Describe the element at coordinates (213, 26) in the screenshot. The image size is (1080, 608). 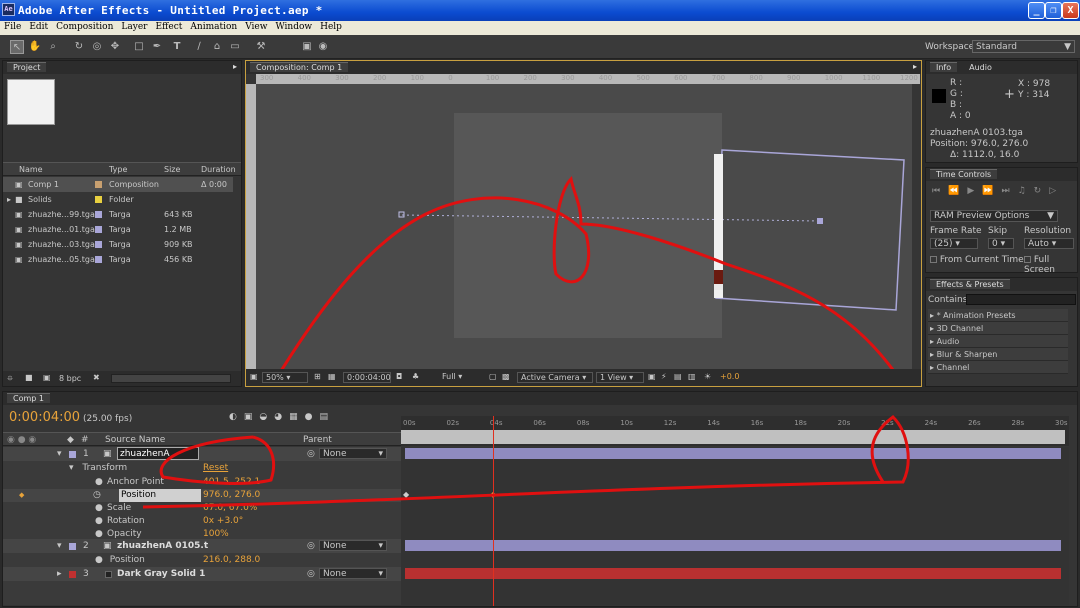
I see `menu-animation: Animation` at that location.